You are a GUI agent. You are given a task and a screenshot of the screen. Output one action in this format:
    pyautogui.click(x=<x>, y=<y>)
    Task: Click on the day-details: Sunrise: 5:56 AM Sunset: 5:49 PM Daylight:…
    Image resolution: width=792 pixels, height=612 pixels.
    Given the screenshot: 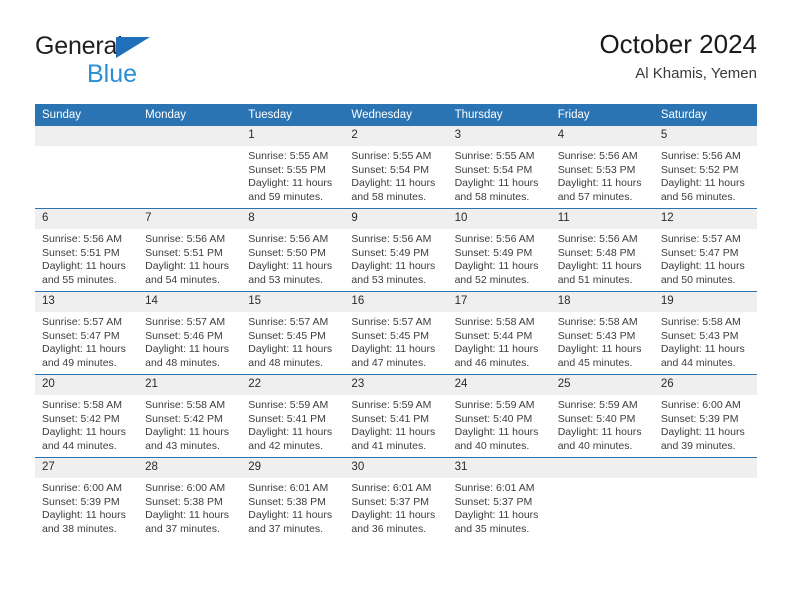 What is the action you would take?
    pyautogui.click(x=395, y=258)
    